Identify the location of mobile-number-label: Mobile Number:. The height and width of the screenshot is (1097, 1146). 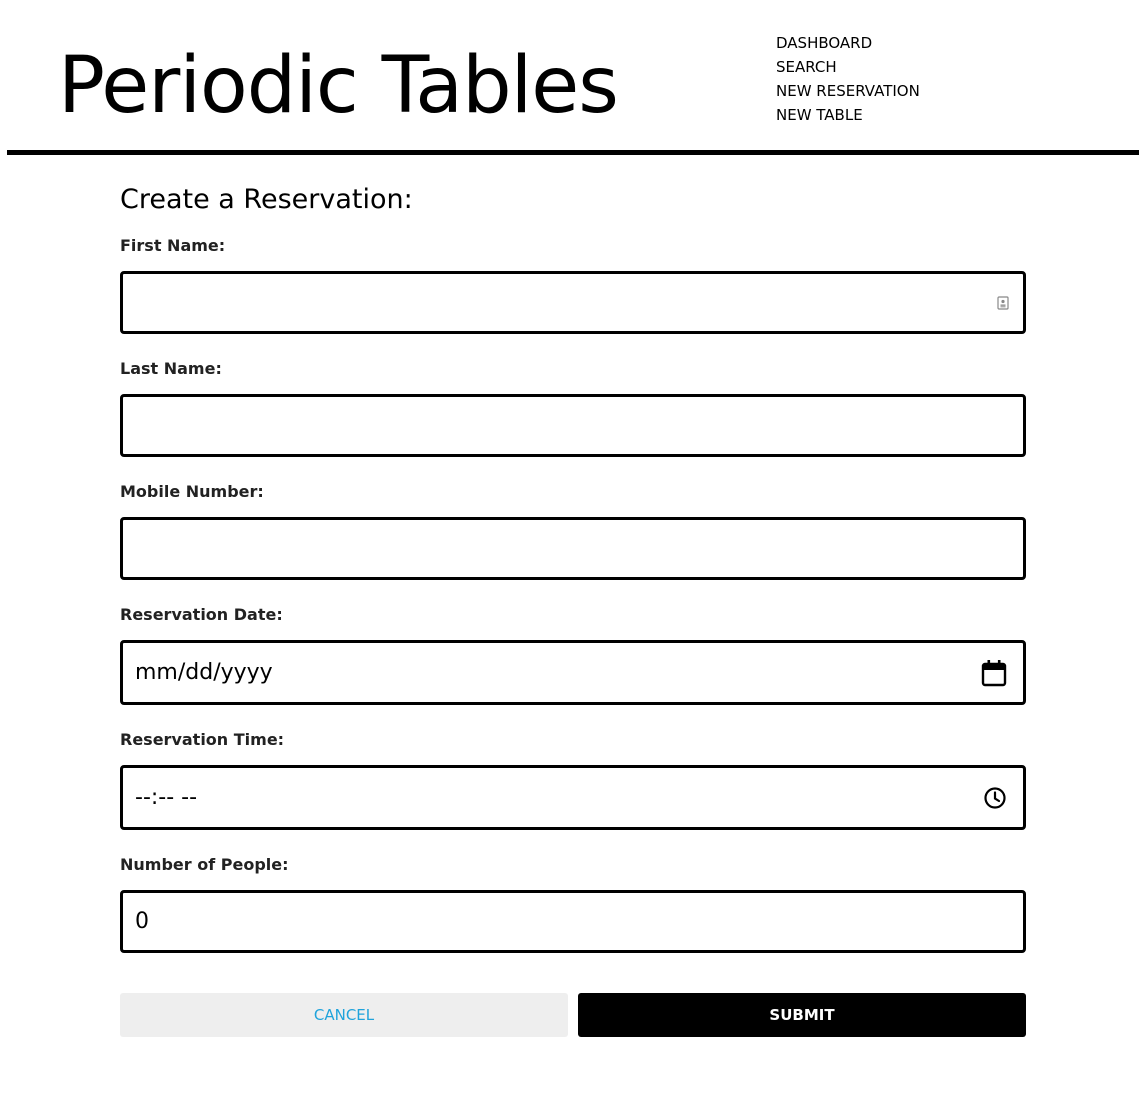
(192, 491).